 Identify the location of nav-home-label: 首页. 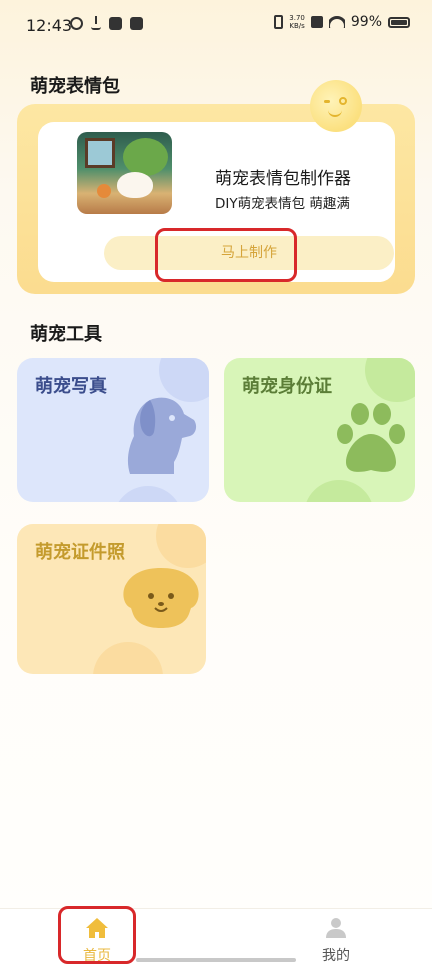
(97, 956).